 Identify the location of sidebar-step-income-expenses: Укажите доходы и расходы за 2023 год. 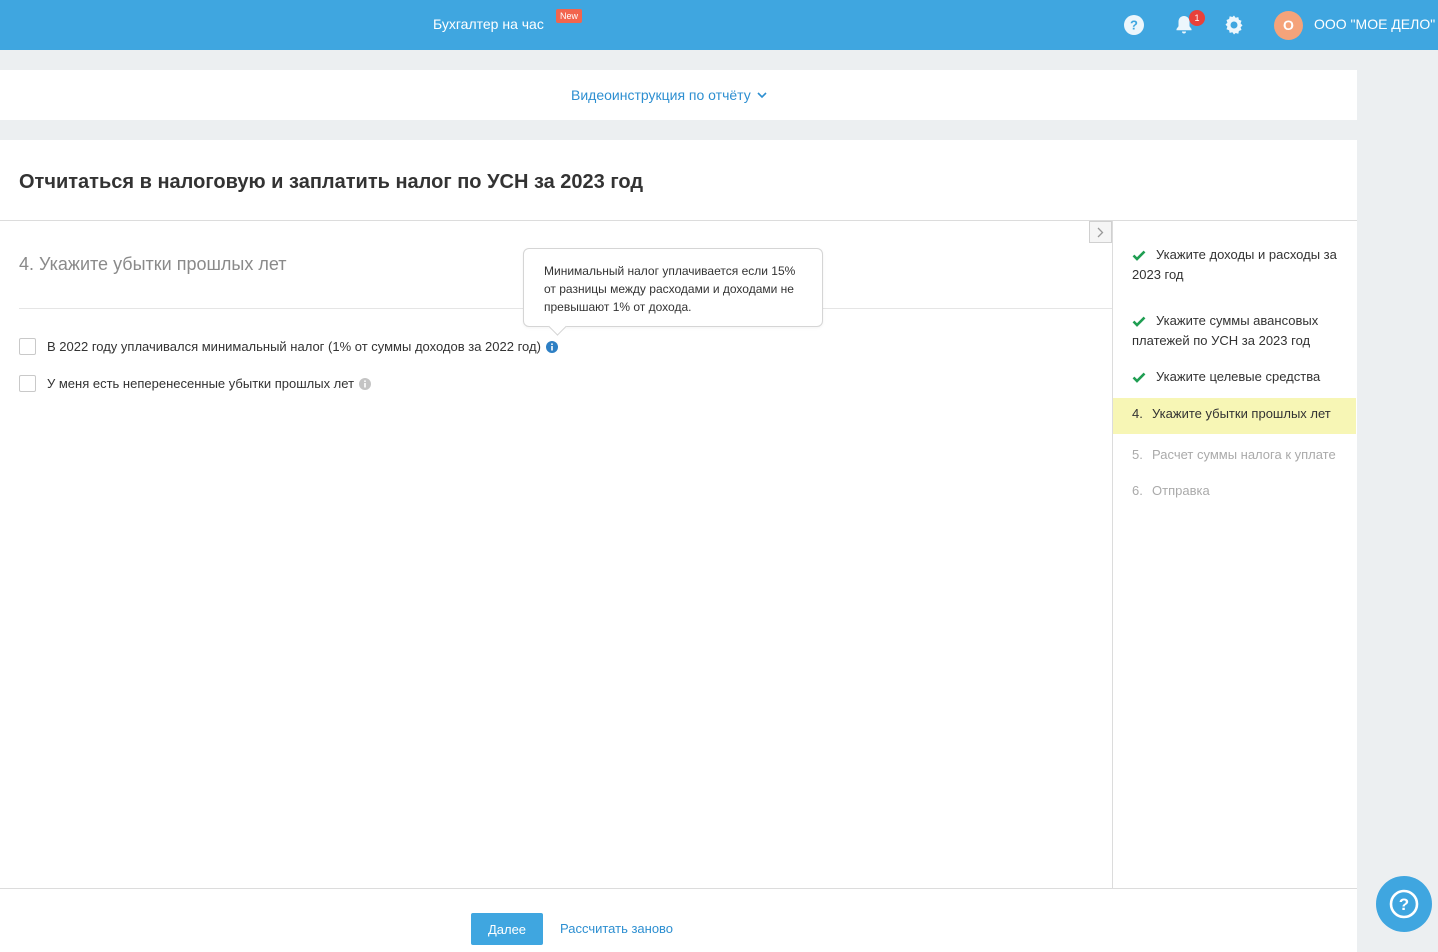
(1234, 265).